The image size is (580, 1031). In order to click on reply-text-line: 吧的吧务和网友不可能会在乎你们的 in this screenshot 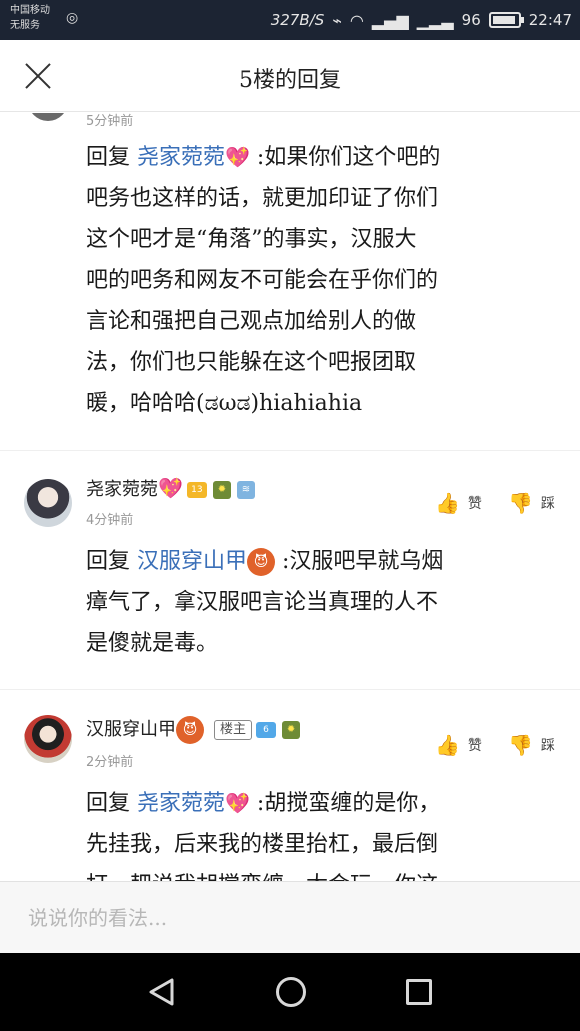, I will do `click(262, 280)`.